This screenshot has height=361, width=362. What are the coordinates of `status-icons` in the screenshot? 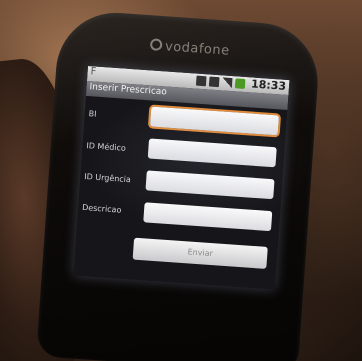 It's located at (220, 82).